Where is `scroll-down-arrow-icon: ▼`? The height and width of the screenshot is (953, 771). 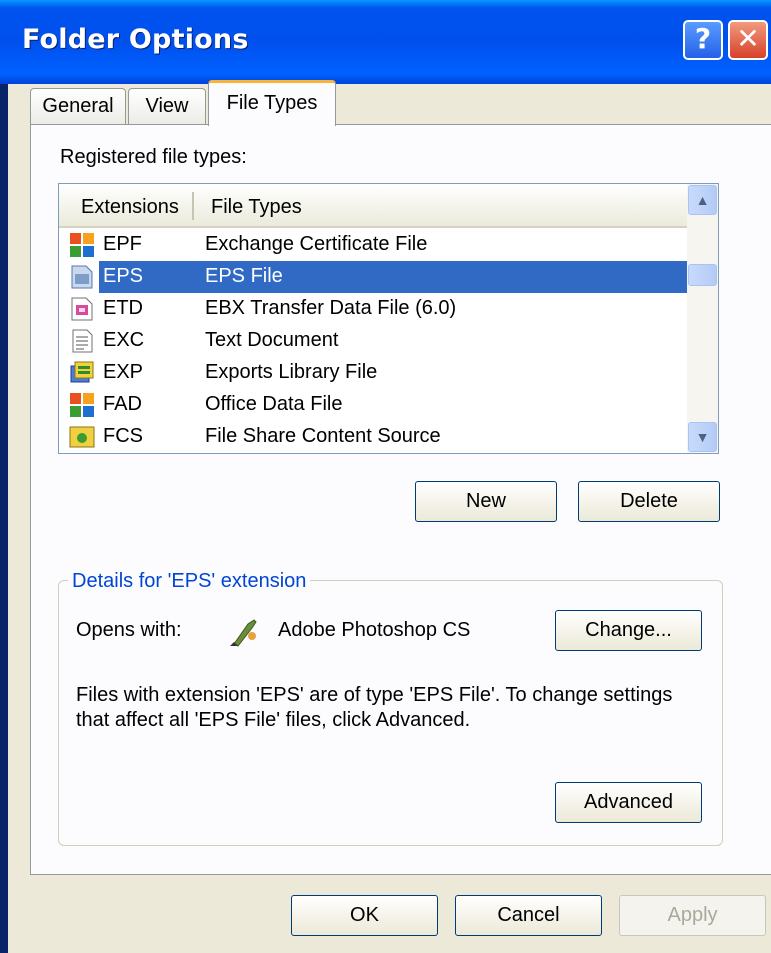
scroll-down-arrow-icon: ▼ is located at coordinates (702, 437).